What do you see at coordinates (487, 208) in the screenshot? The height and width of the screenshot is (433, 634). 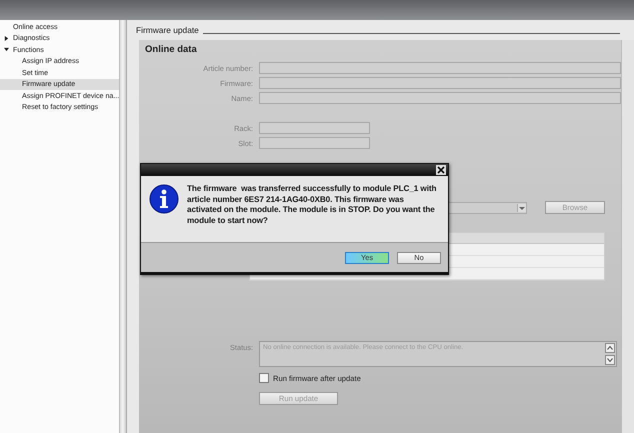 I see `dropdown` at bounding box center [487, 208].